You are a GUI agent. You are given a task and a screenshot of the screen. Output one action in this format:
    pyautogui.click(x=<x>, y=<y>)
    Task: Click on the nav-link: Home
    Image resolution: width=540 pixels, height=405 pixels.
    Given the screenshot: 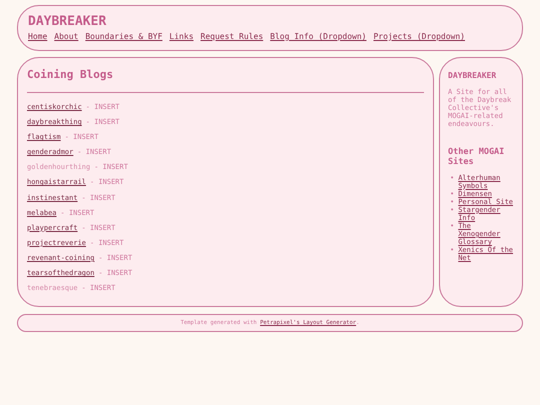 What is the action you would take?
    pyautogui.click(x=38, y=36)
    